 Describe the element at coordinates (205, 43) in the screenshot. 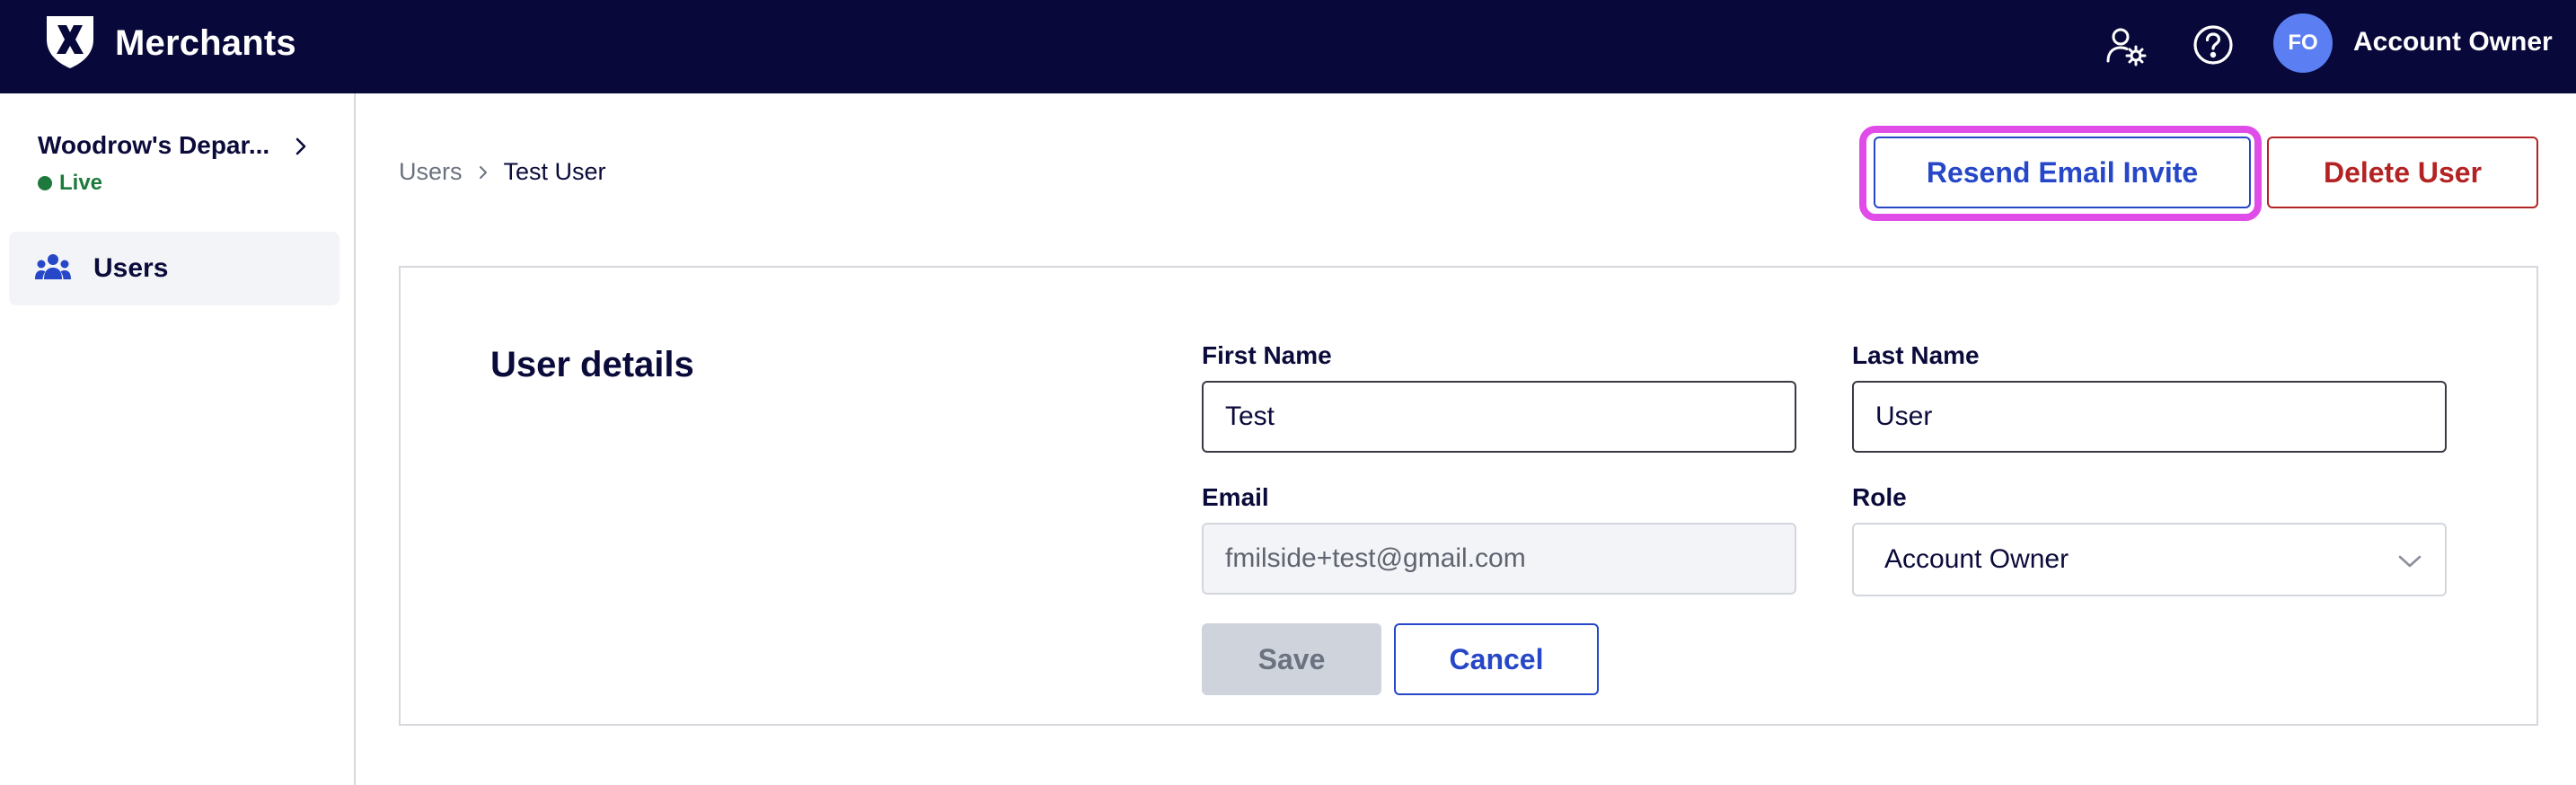

I see `app-title: Merchants` at that location.